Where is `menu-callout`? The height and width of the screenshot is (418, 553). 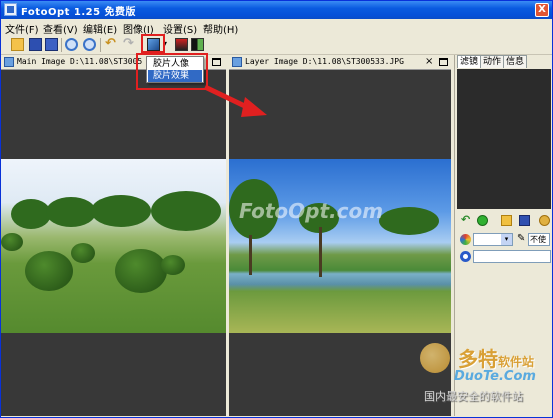 menu-callout is located at coordinates (172, 71).